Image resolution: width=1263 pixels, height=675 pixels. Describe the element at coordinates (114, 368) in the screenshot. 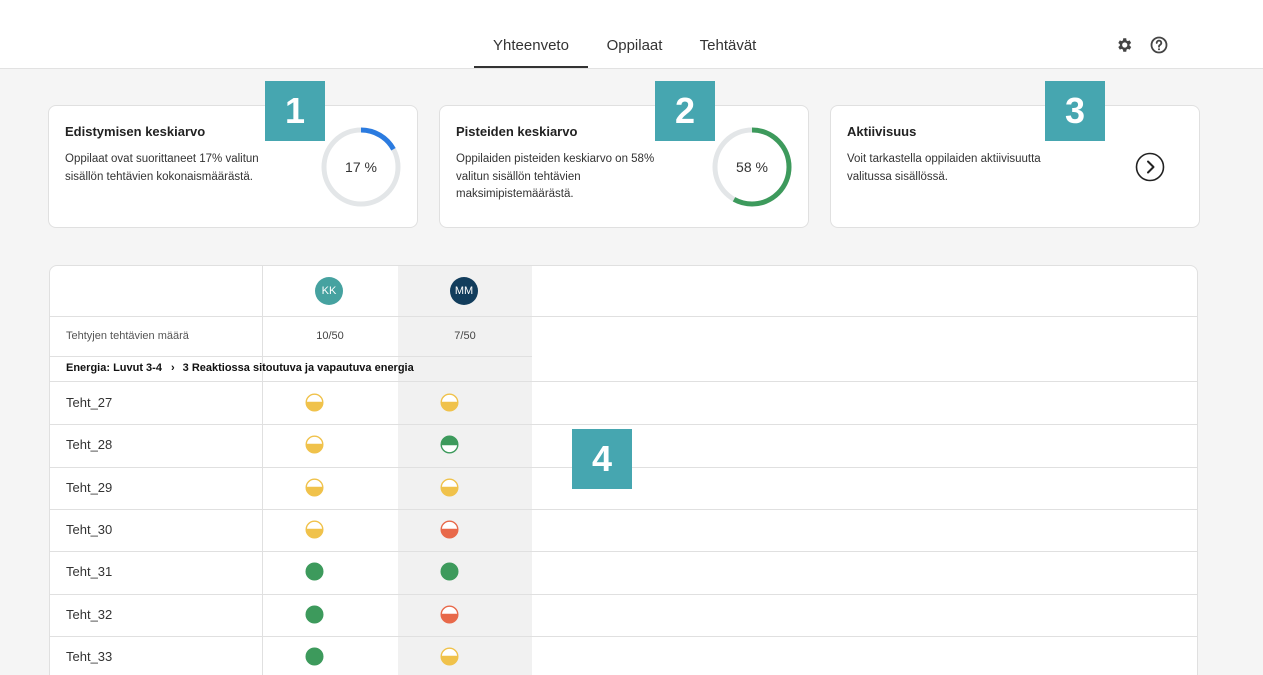

I see `breadcrumb-section: Energia: Luvut 3-4` at that location.